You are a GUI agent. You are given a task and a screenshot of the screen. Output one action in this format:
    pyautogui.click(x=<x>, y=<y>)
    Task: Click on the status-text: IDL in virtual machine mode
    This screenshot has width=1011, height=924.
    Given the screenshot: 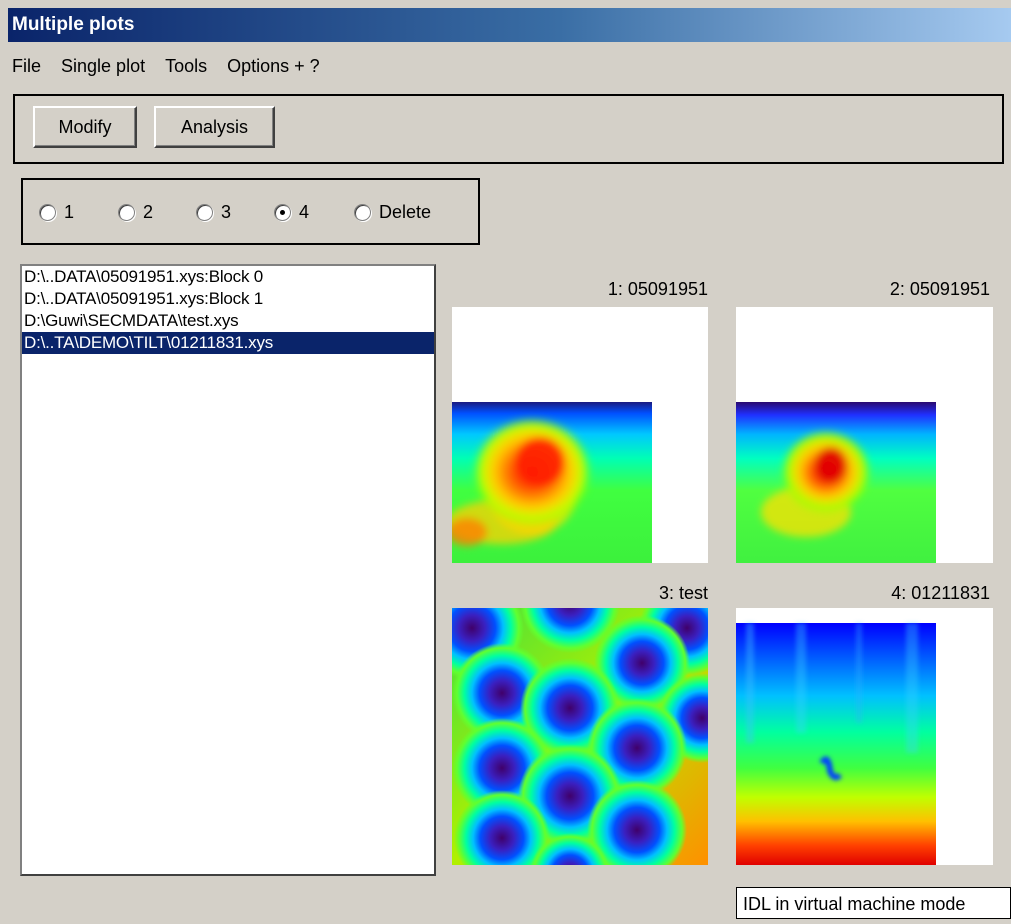 What is the action you would take?
    pyautogui.click(x=854, y=904)
    